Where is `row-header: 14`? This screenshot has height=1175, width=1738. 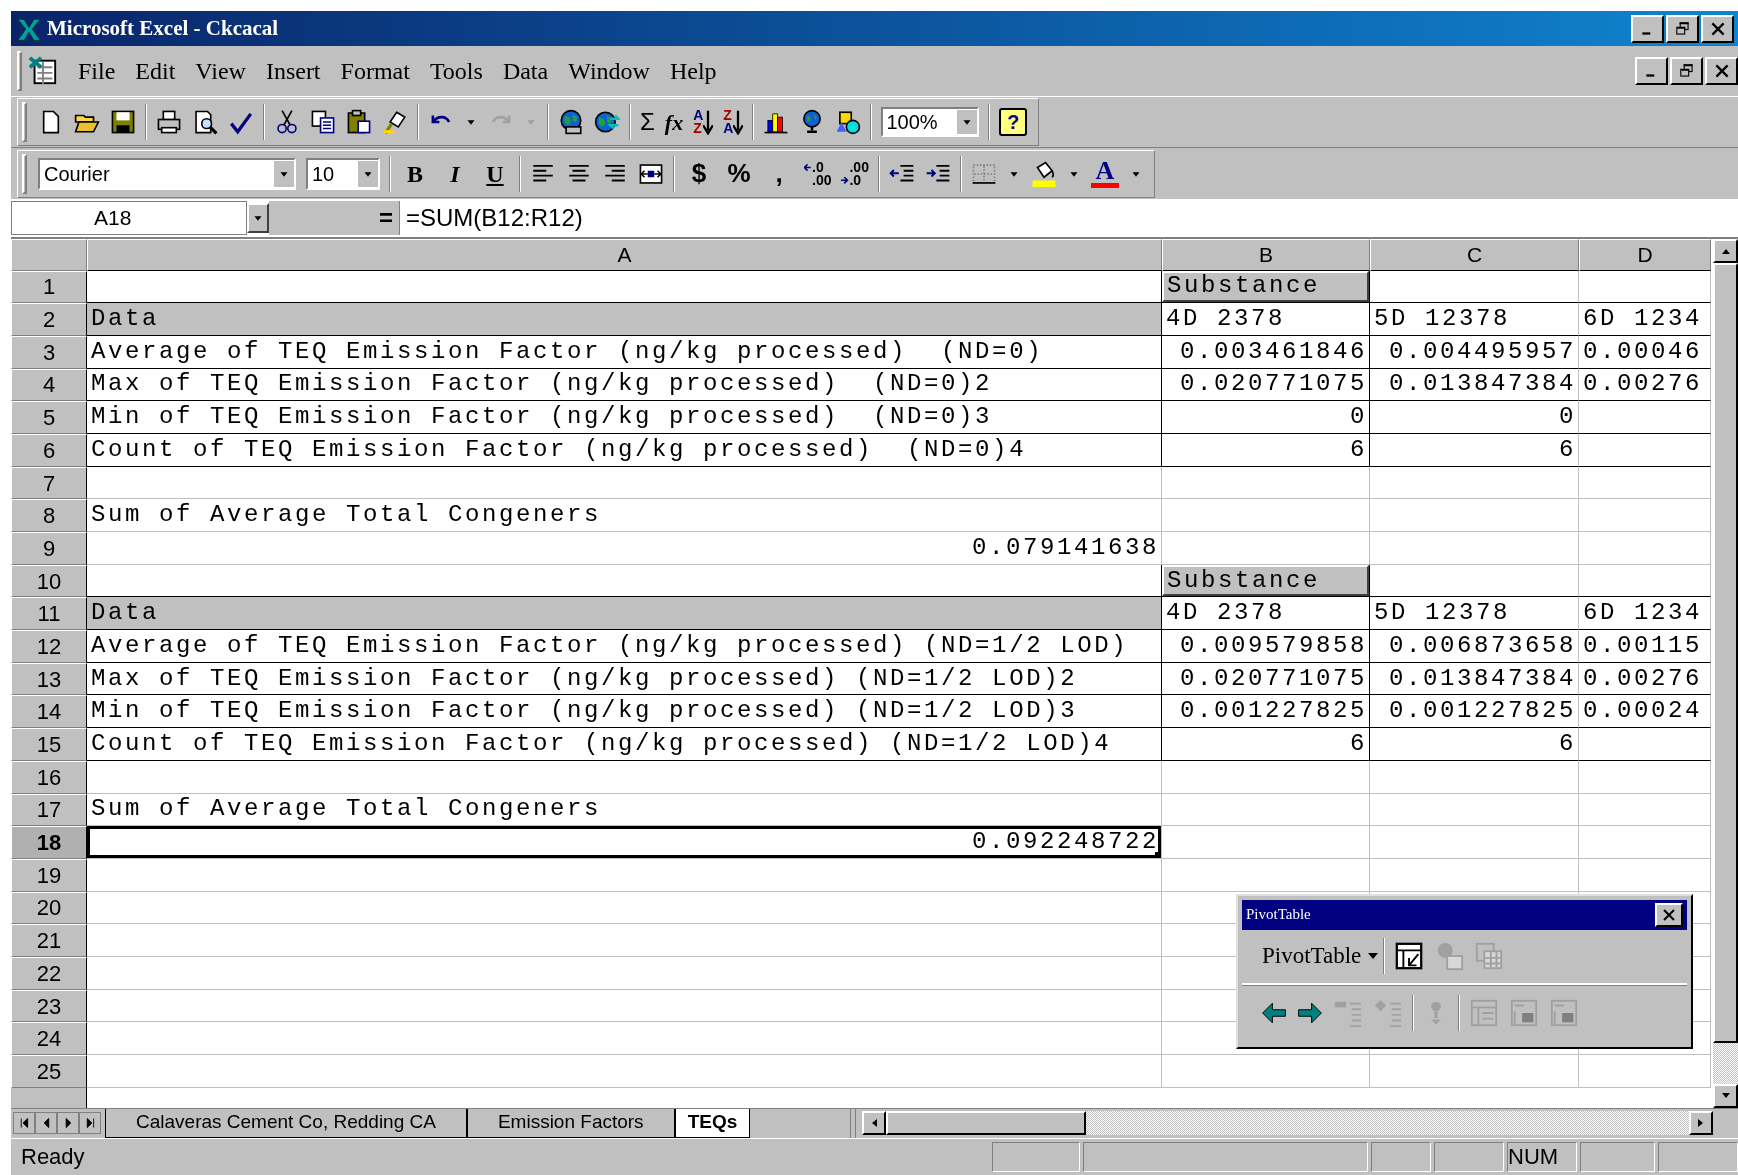
row-header: 14 is located at coordinates (49, 712).